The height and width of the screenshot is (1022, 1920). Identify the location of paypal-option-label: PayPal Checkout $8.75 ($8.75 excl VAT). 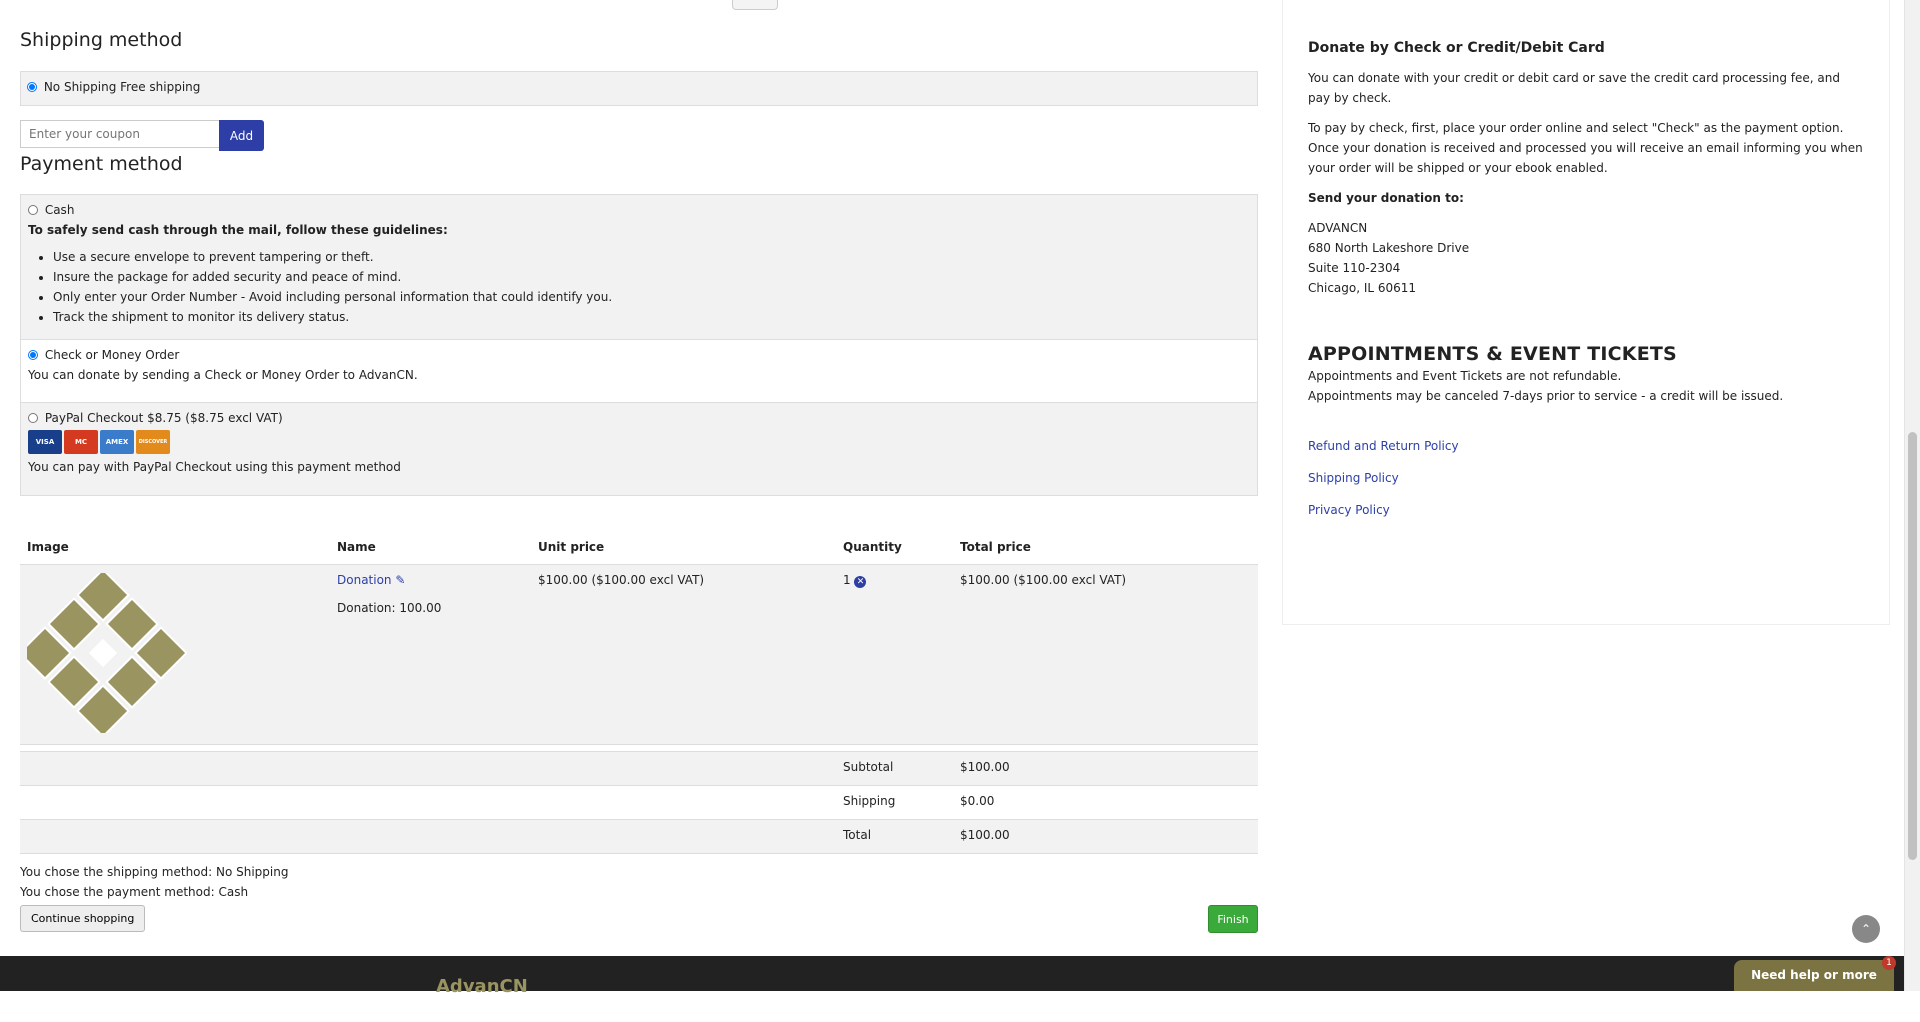
(155, 418).